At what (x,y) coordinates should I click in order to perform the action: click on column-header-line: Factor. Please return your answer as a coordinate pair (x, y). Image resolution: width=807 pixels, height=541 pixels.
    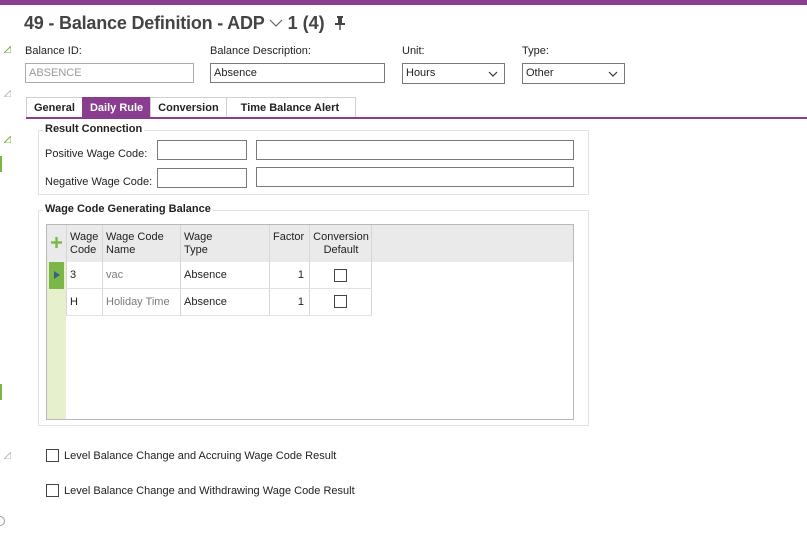
    Looking at the image, I should click on (289, 237).